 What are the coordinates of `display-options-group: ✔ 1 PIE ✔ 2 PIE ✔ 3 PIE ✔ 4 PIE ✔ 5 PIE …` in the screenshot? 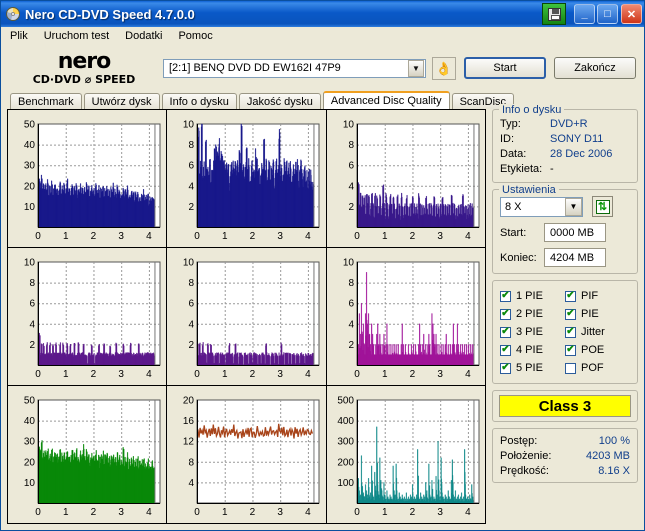 It's located at (565, 332).